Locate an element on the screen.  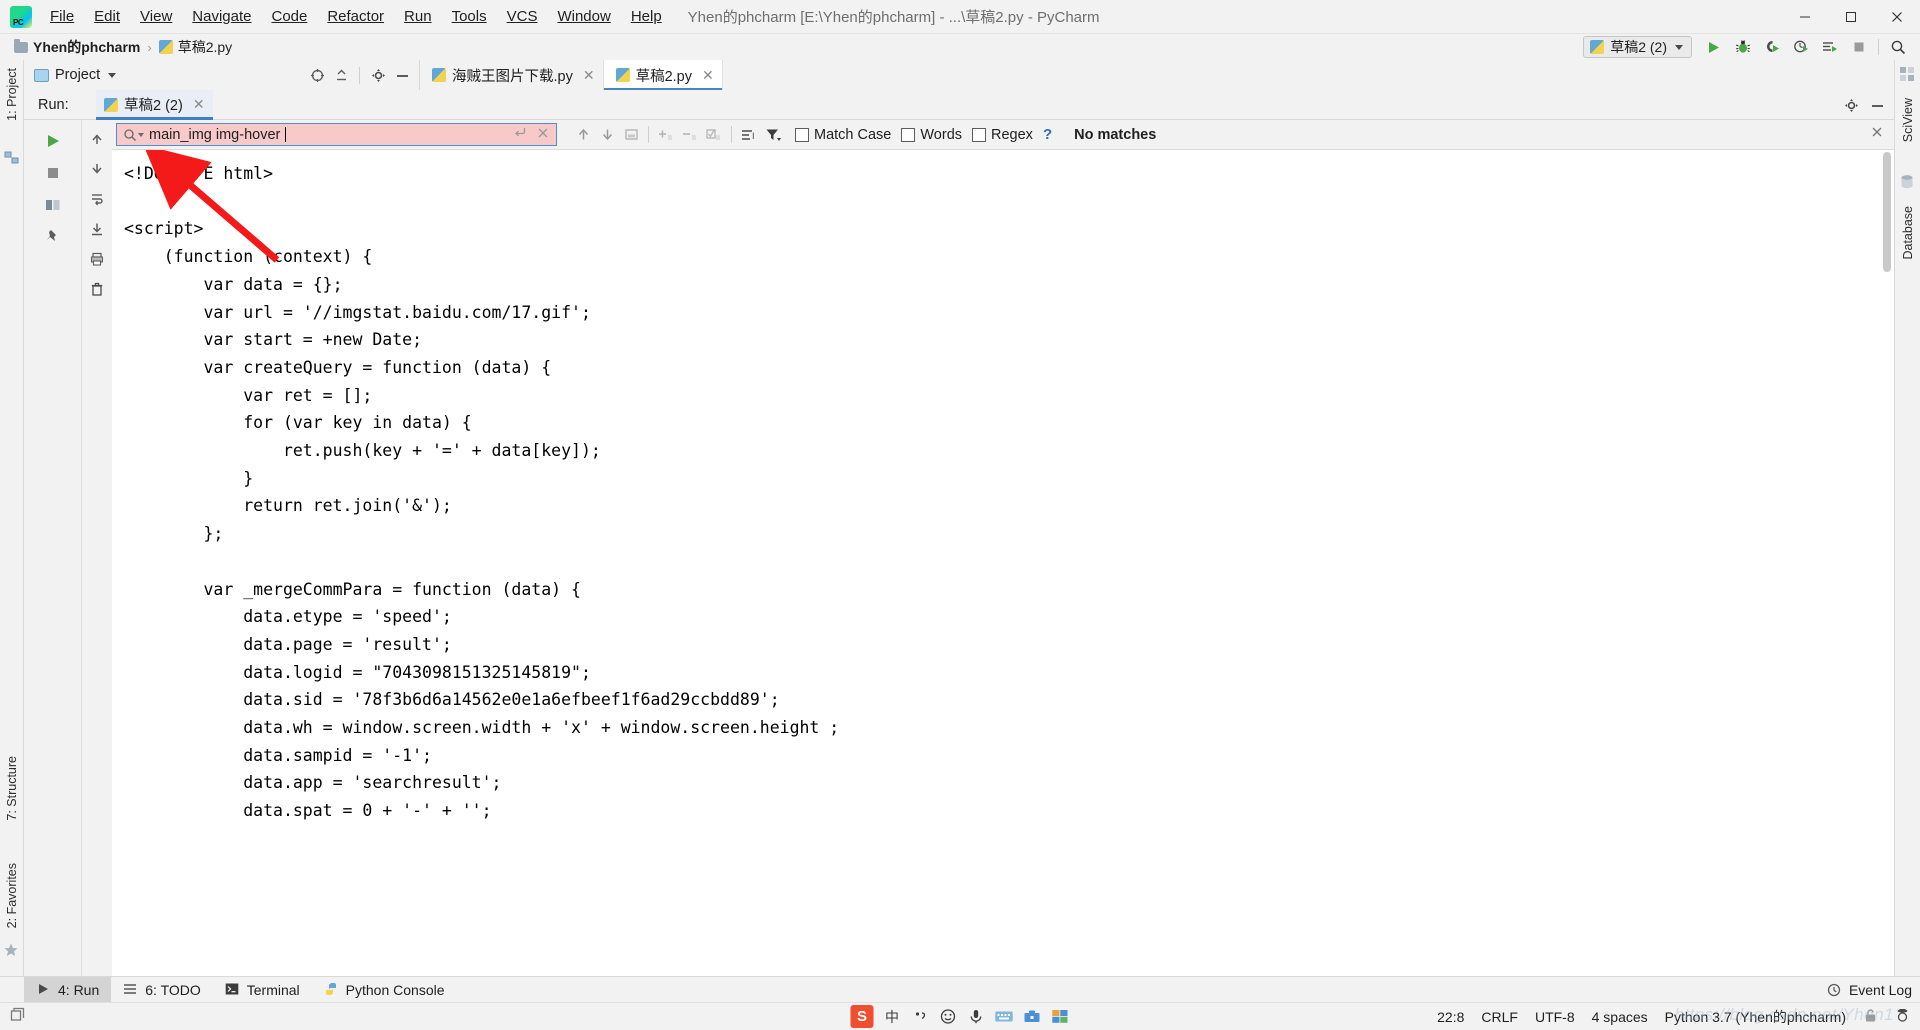
next-match-button is located at coordinates (607, 135).